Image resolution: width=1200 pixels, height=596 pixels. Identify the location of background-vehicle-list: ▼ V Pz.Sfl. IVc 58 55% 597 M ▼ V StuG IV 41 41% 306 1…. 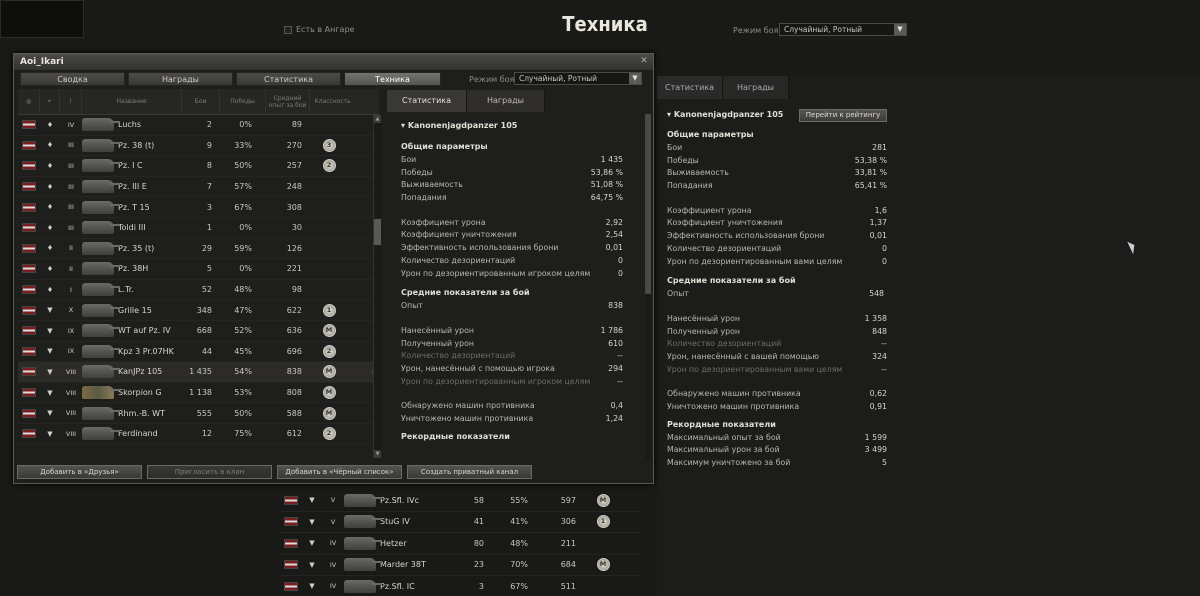
(460, 543).